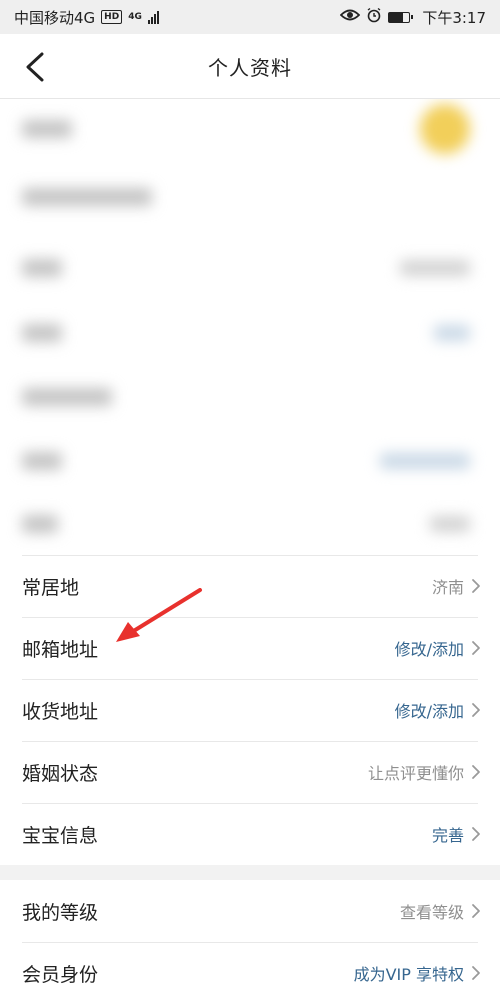  I want to click on list-item: 收货地址 修改/添加, so click(250, 710).